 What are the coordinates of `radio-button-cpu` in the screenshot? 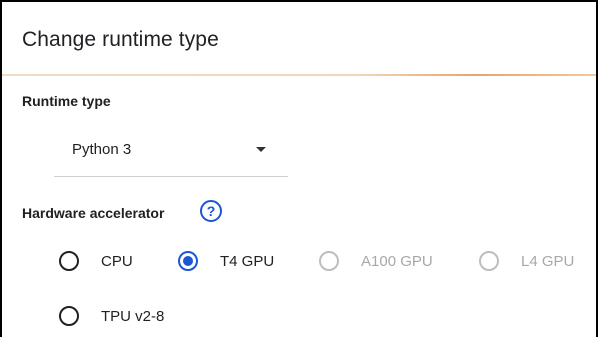 It's located at (69, 261).